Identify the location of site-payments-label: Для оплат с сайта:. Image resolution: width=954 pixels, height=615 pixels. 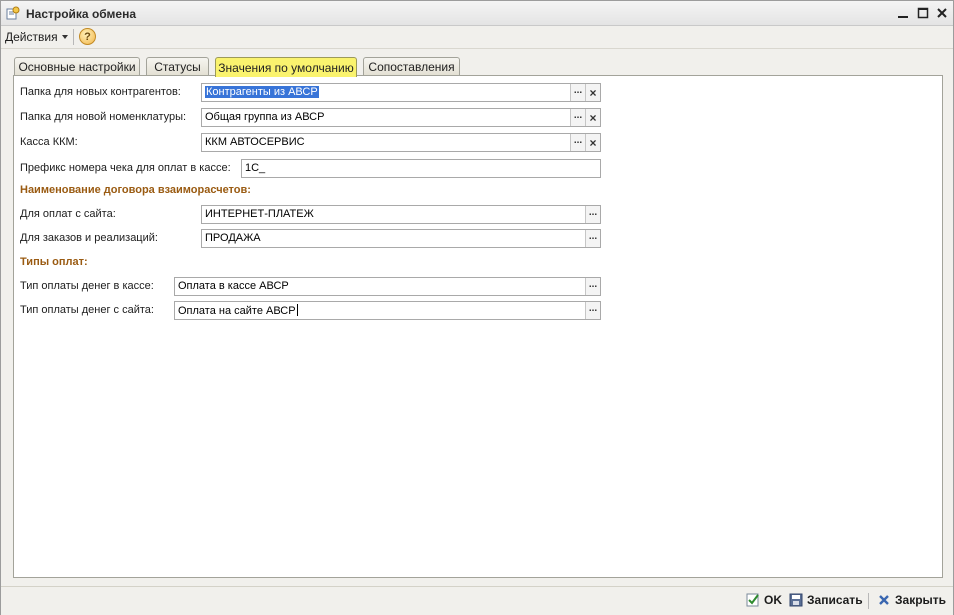
(68, 214).